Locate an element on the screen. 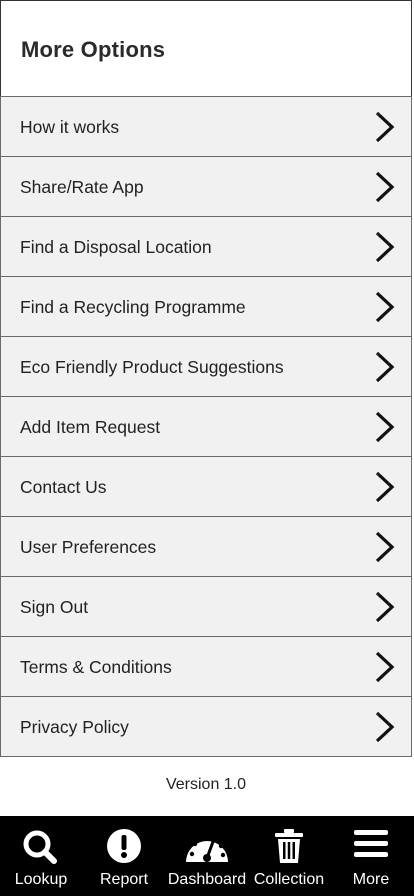 This screenshot has height=896, width=414. menu-item-add-item-request: Add Item Request is located at coordinates (206, 426).